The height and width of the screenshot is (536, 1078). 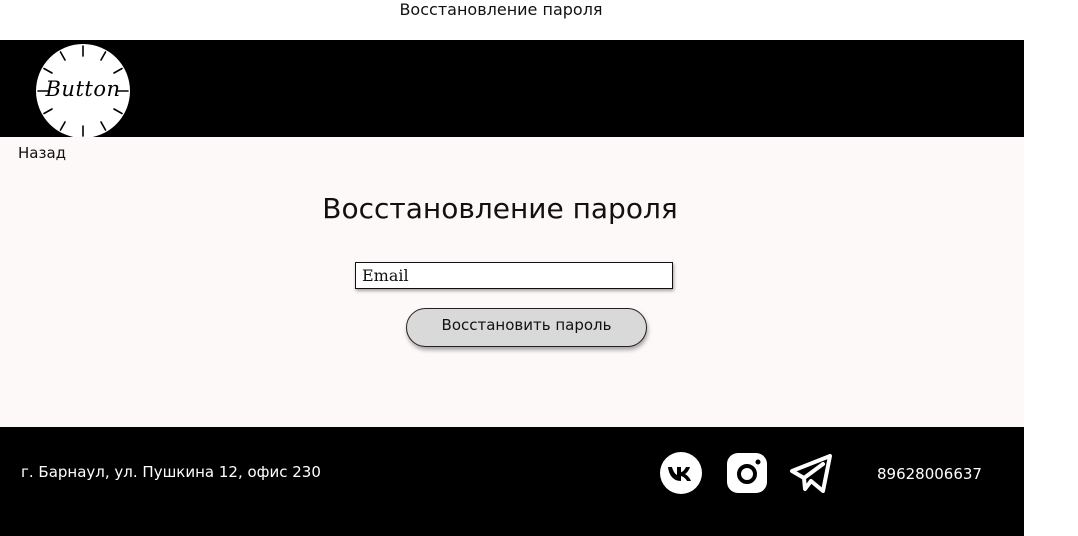 I want to click on phone-number: 89628006637, so click(x=929, y=474).